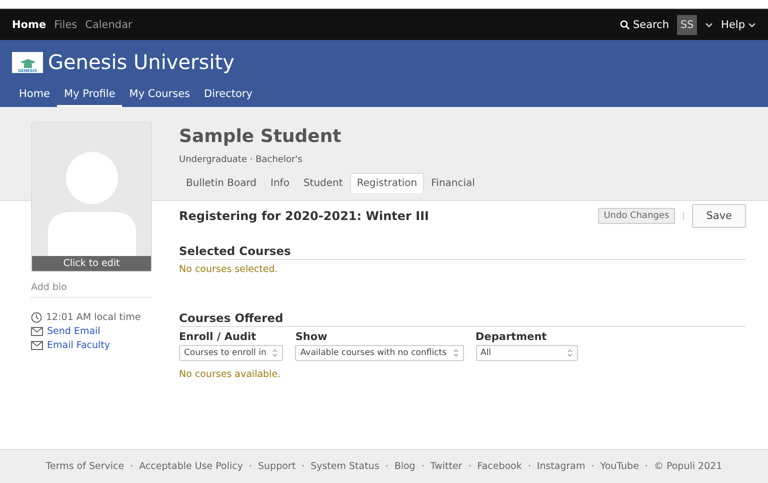  Describe the element at coordinates (311, 337) in the screenshot. I see `filter-label: Show` at that location.